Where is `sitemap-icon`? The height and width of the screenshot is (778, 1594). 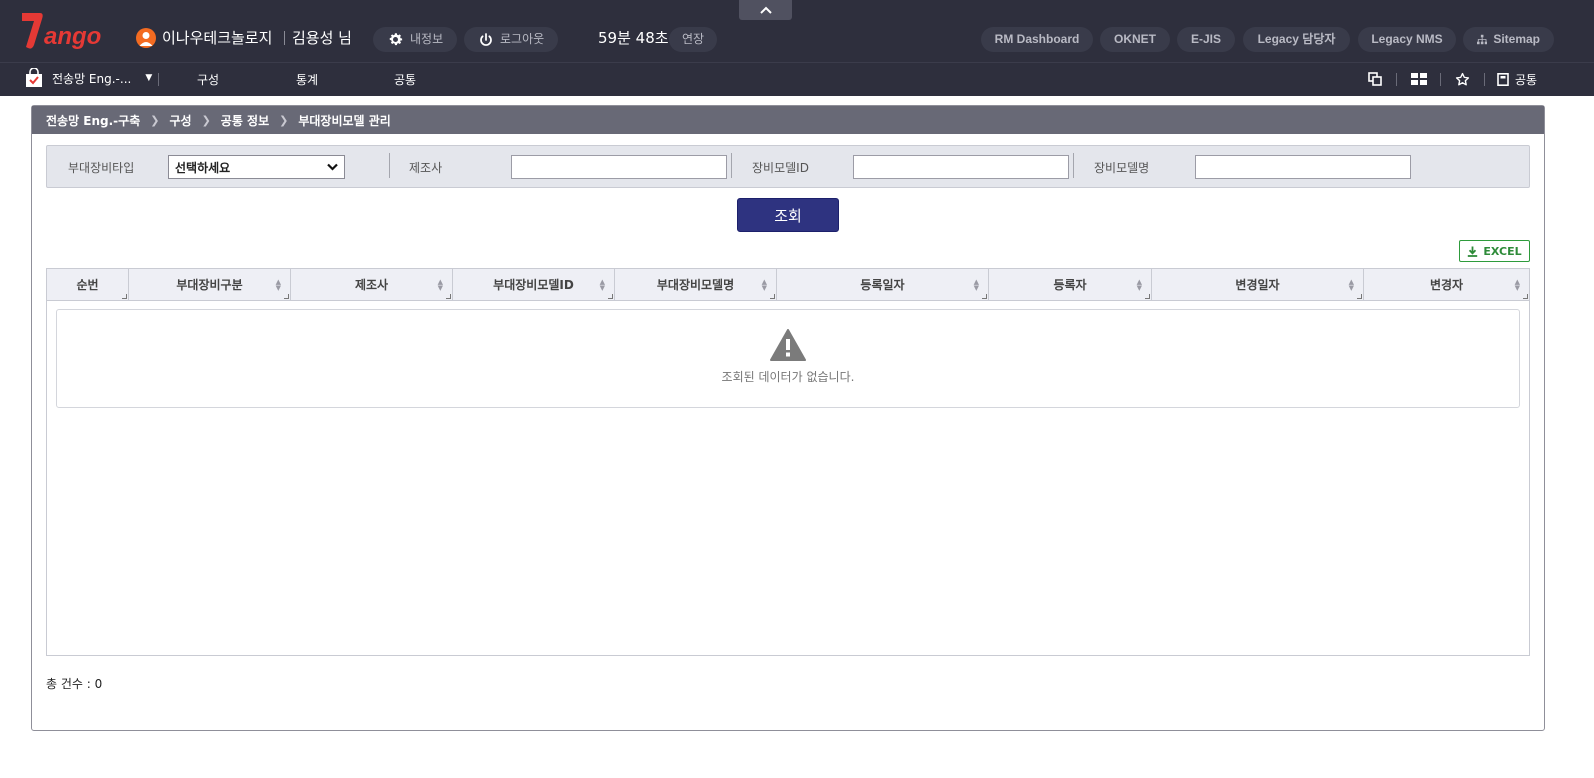
sitemap-icon is located at coordinates (1482, 39).